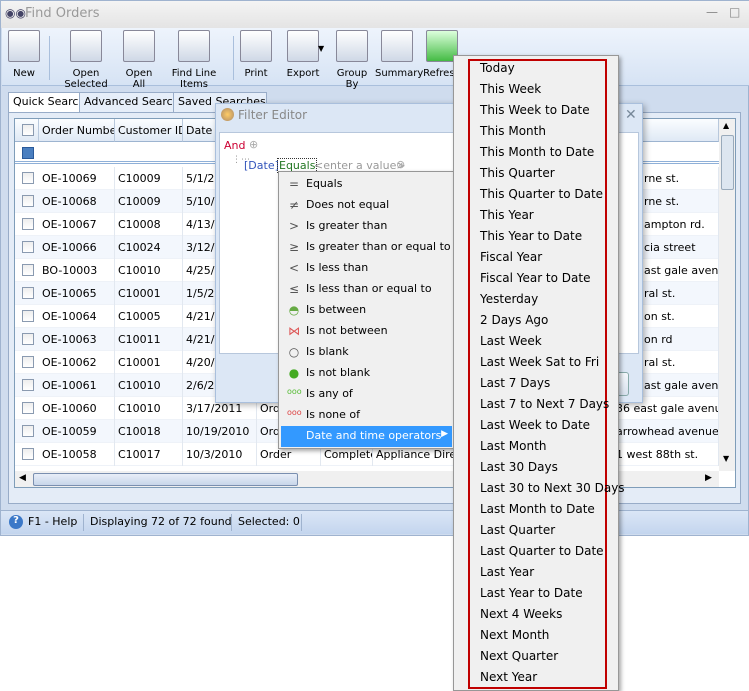  I want to click on cell-cust: C10011, so click(149, 339).